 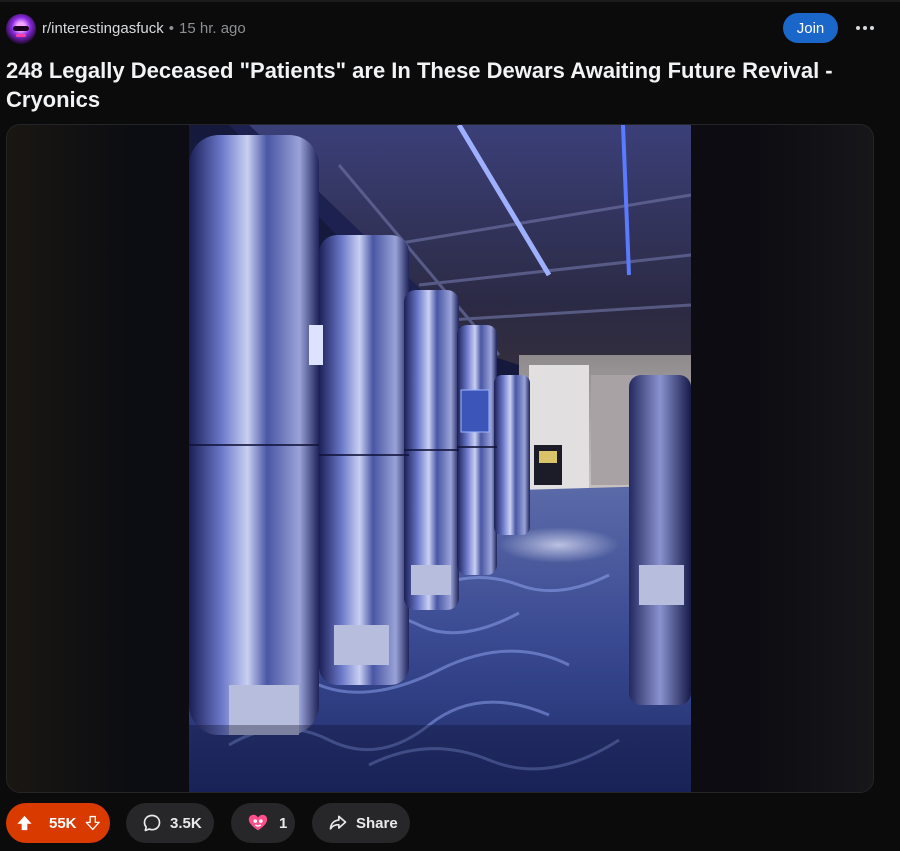 I want to click on more-options-icon, so click(x=865, y=28).